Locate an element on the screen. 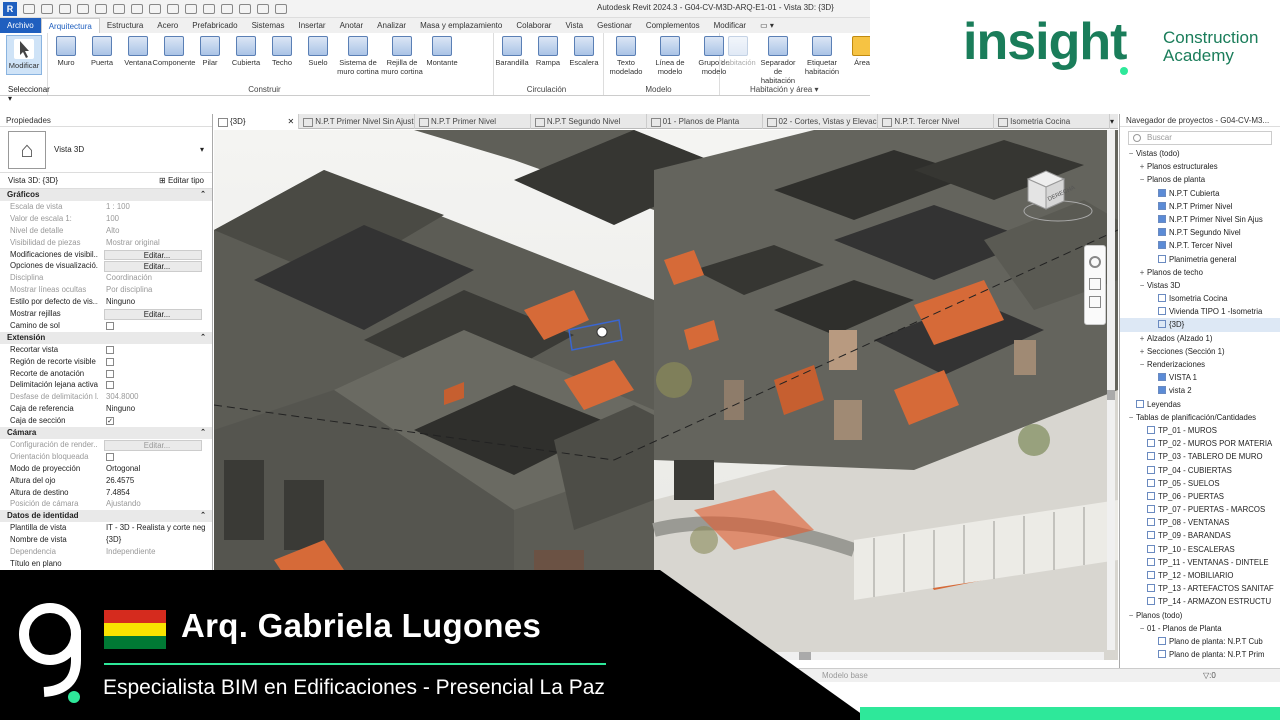  browser-item: TP_02 - MUROS POR MATERIA is located at coordinates (1200, 443).